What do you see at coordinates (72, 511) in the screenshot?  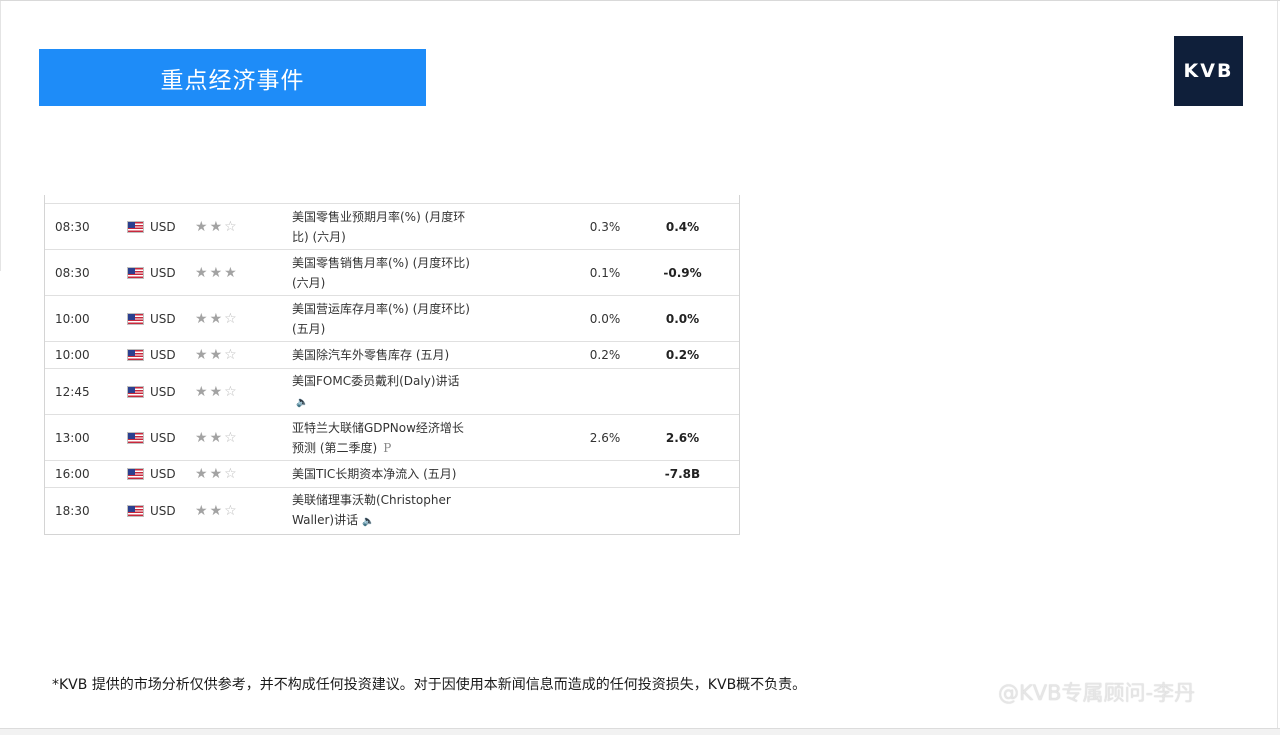 I see `event-time: 18:30` at bounding box center [72, 511].